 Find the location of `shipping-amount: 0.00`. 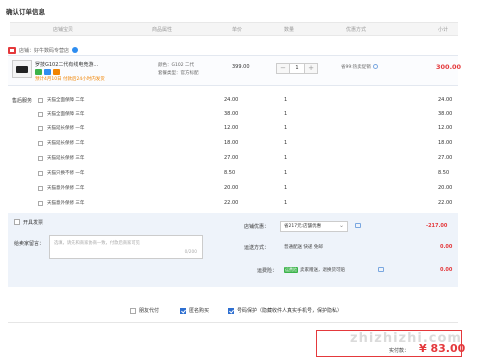

shipping-amount: 0.00 is located at coordinates (446, 247).